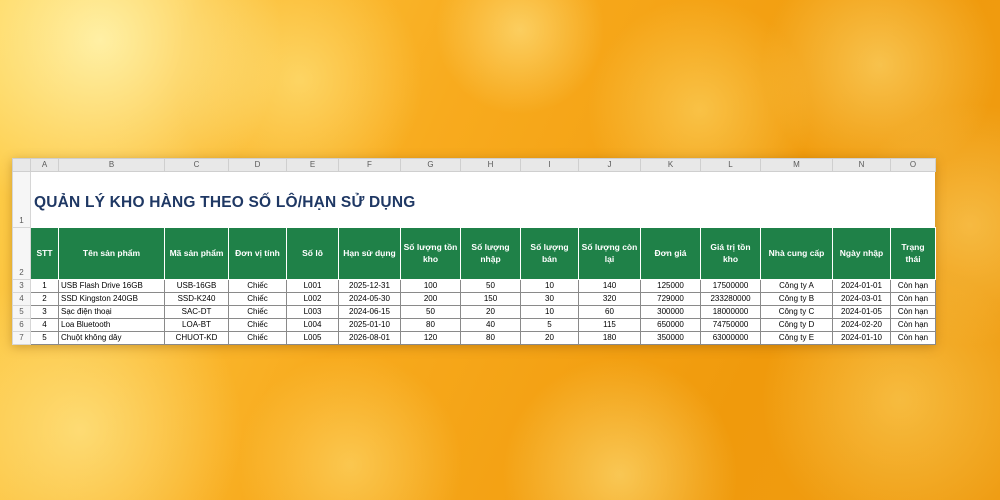 The height and width of the screenshot is (500, 1000). Describe the element at coordinates (44, 165) in the screenshot. I see `column-header-A: A` at that location.